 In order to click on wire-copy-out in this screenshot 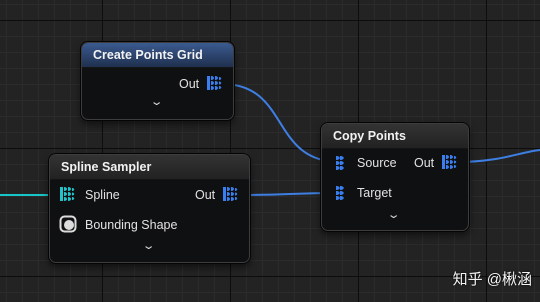, I will do `click(498, 156)`.